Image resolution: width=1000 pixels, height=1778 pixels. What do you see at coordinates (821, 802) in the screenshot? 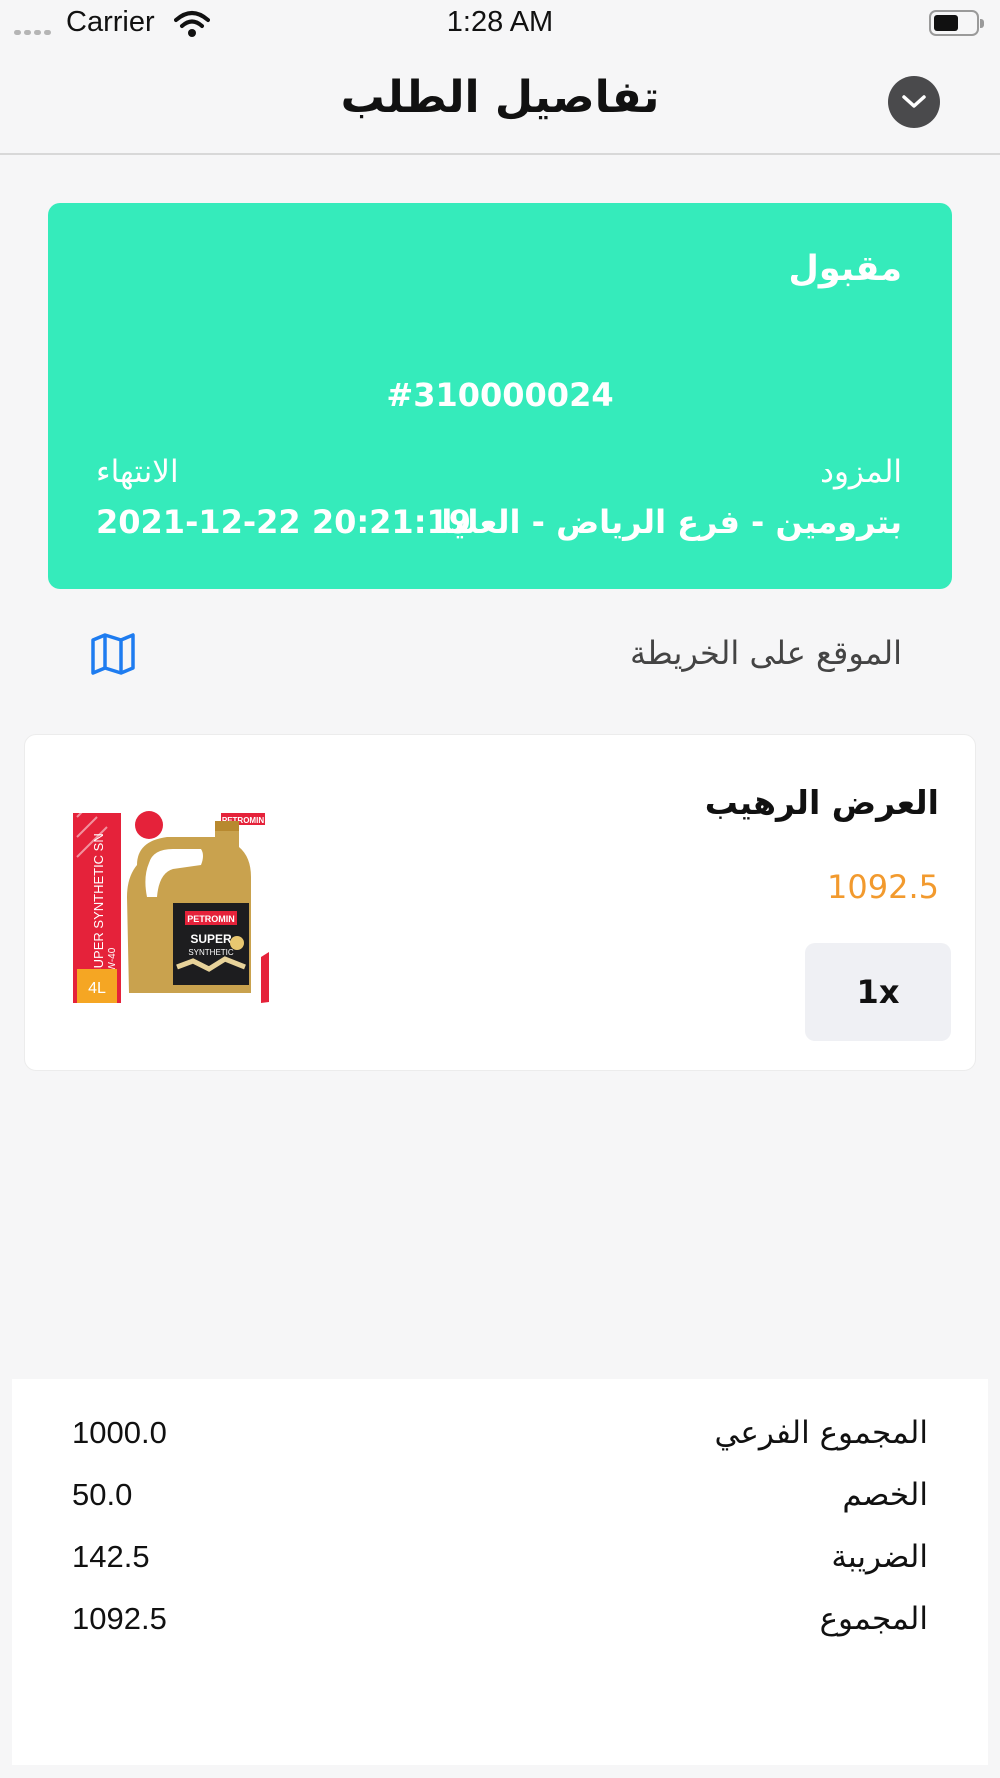
I see `product-name: العرض الرهيب` at bounding box center [821, 802].